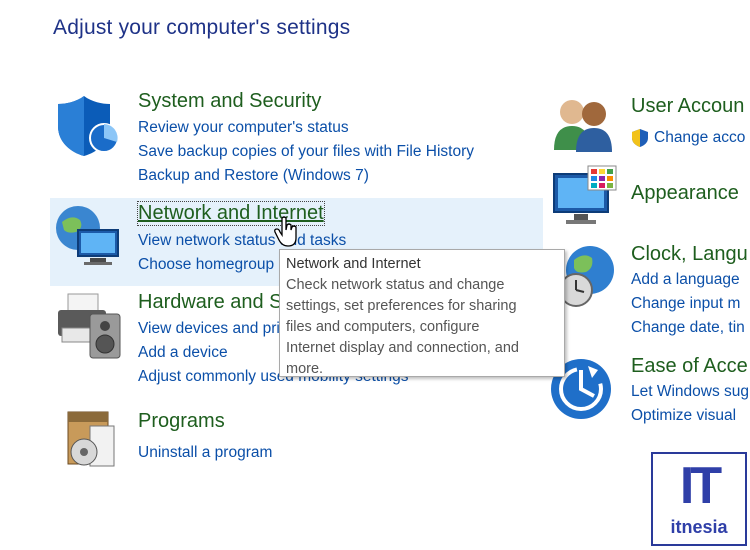 The width and height of the screenshot is (750, 550). Describe the element at coordinates (202, 27) in the screenshot. I see `page-title: Adjust your computer's settings` at that location.